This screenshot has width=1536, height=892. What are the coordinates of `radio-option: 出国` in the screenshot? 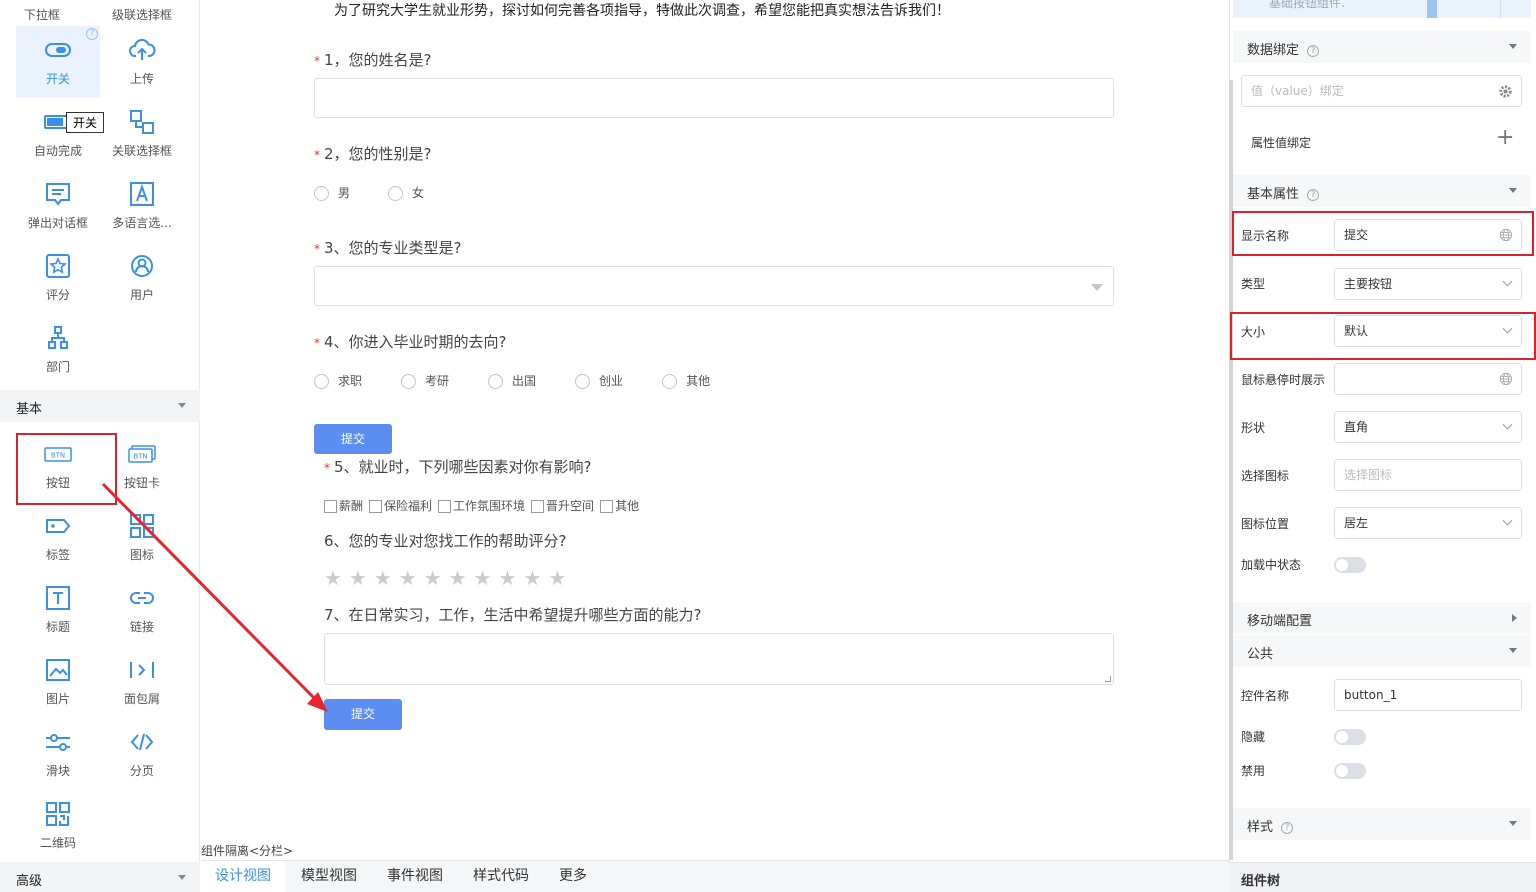 It's located at (512, 380).